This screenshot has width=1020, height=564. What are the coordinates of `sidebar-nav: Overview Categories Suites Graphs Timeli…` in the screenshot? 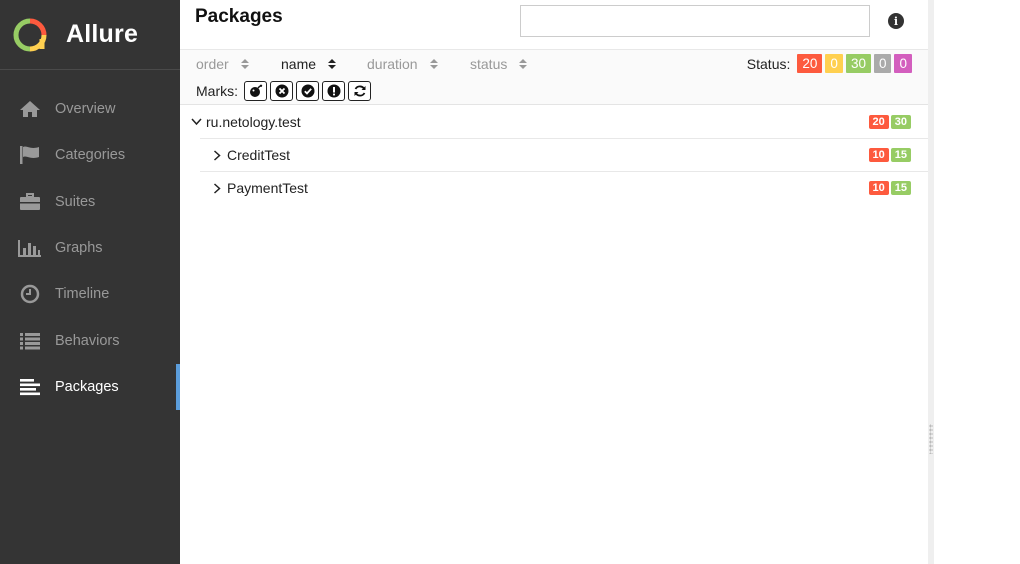 It's located at (90, 248).